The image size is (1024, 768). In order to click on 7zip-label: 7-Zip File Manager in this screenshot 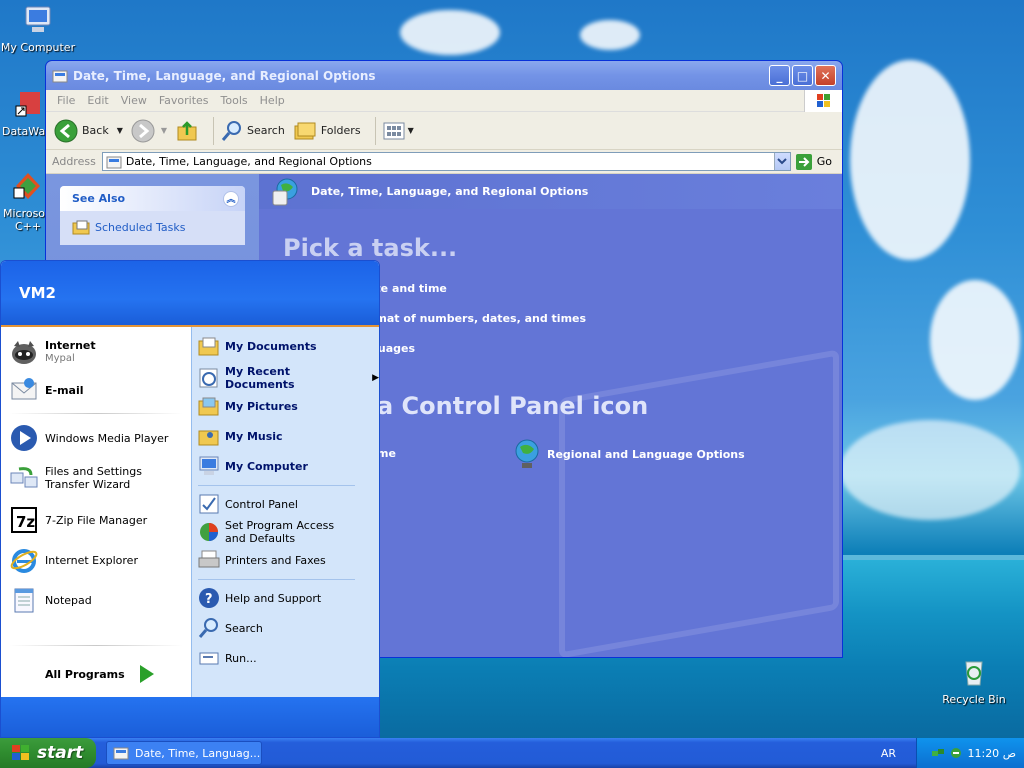, I will do `click(96, 520)`.